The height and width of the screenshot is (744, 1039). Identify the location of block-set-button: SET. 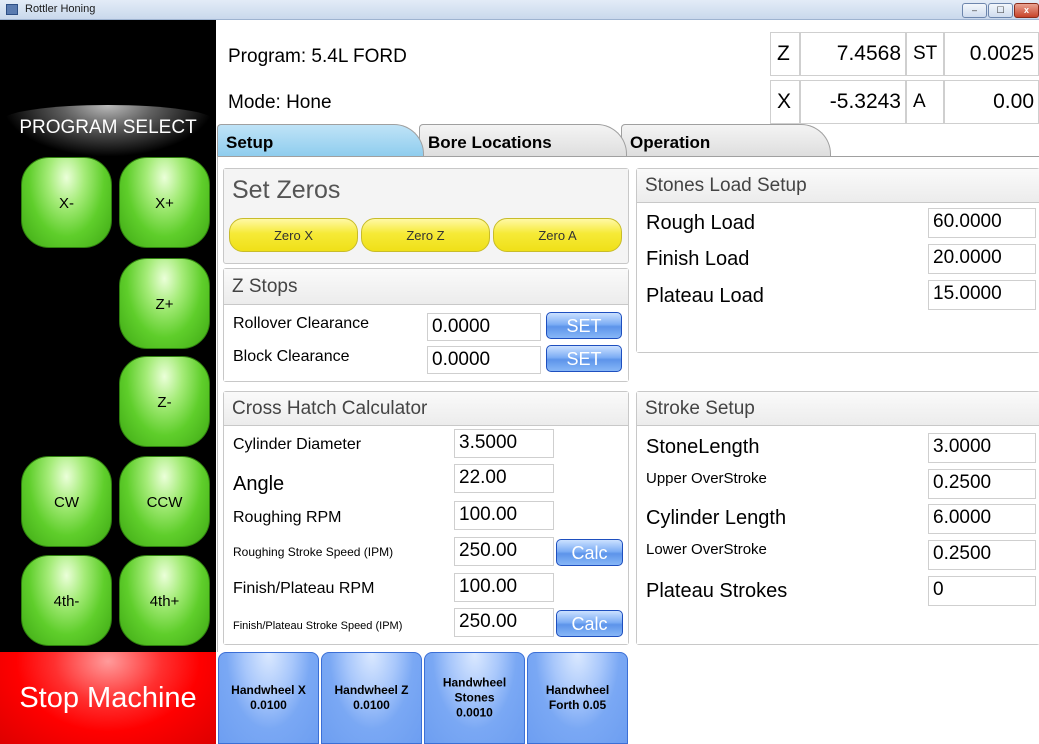
(584, 358).